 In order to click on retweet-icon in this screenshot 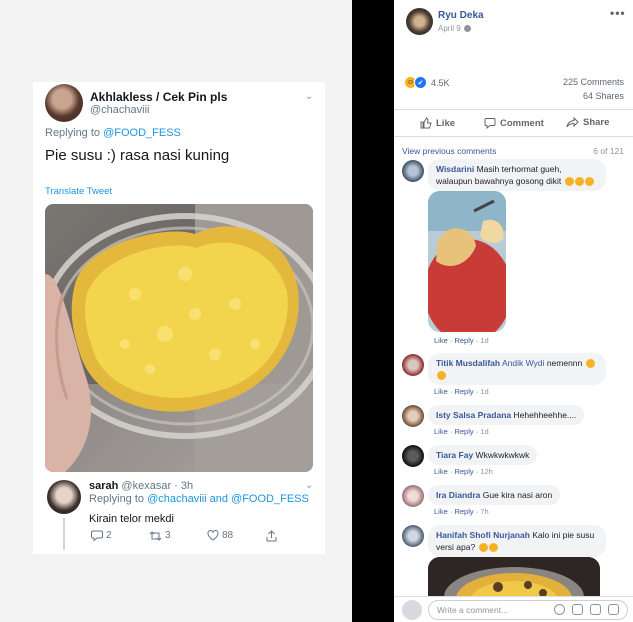, I will do `click(155, 535)`.